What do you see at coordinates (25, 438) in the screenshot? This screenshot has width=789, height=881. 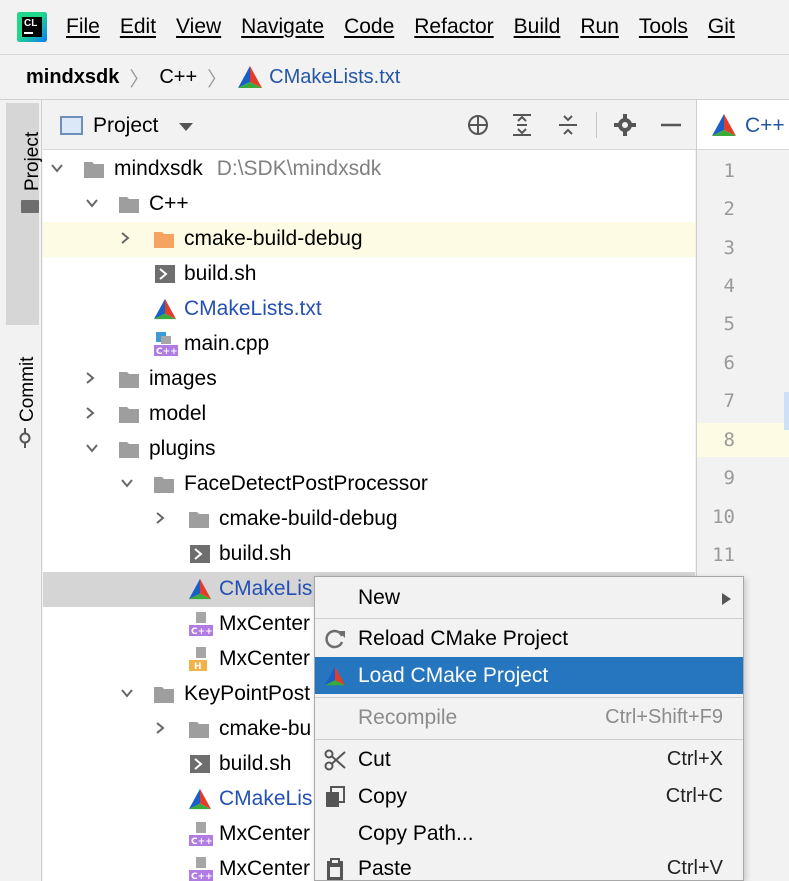 I see `commit-icon` at bounding box center [25, 438].